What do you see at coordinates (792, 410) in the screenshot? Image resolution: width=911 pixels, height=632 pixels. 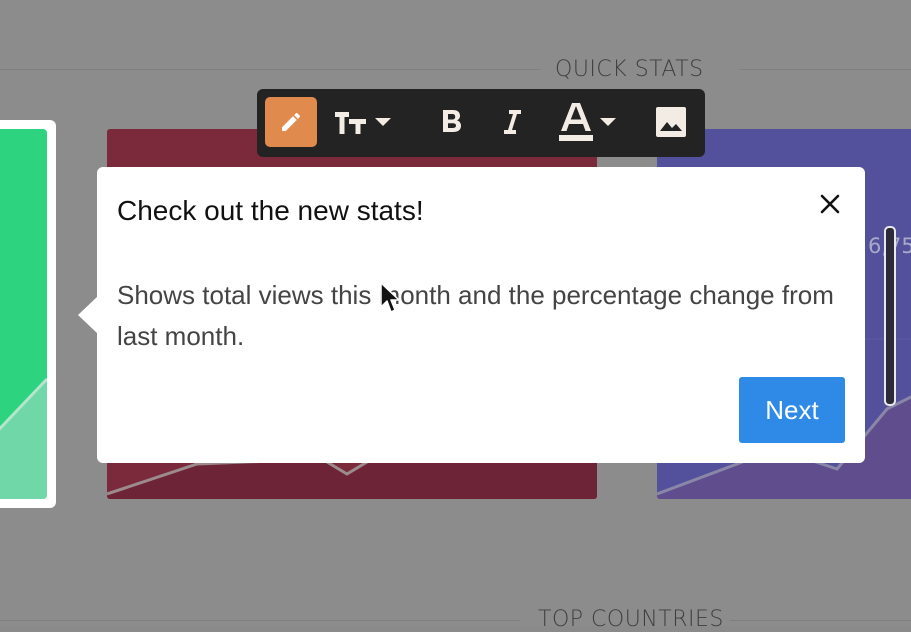 I see `next-button: Next` at bounding box center [792, 410].